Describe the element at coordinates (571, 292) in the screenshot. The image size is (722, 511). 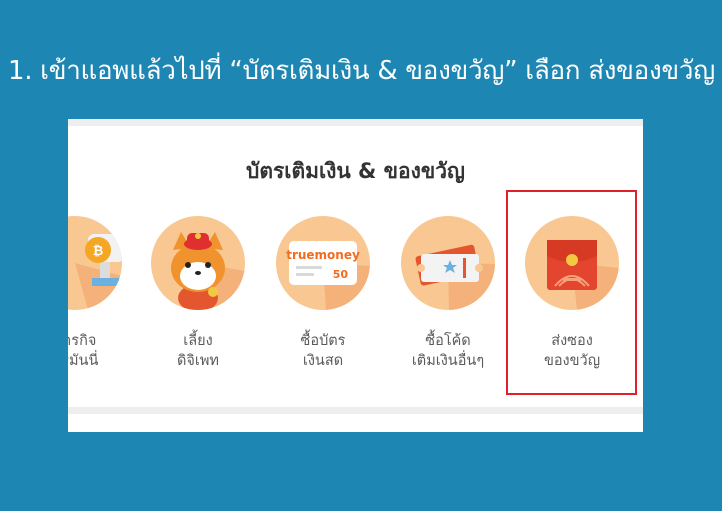
I see `highlight-box` at that location.